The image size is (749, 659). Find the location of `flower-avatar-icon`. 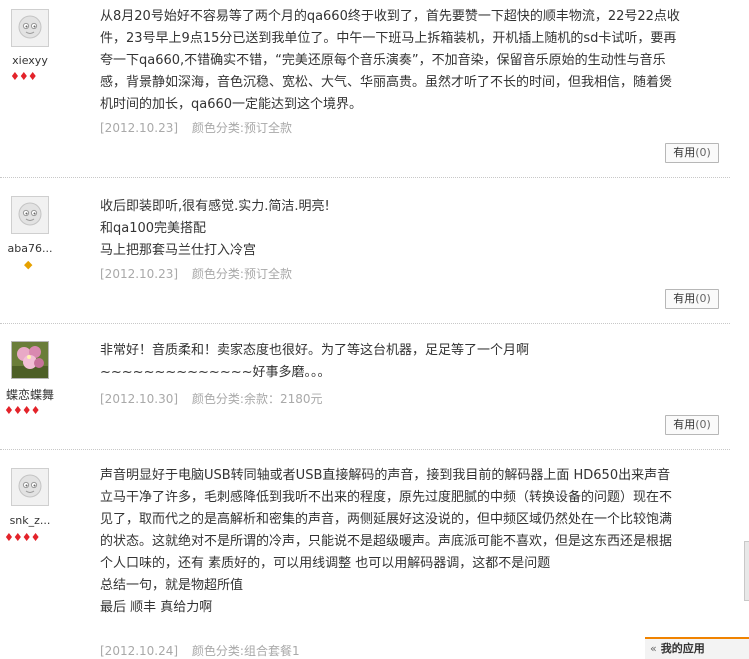

flower-avatar-icon is located at coordinates (30, 360).